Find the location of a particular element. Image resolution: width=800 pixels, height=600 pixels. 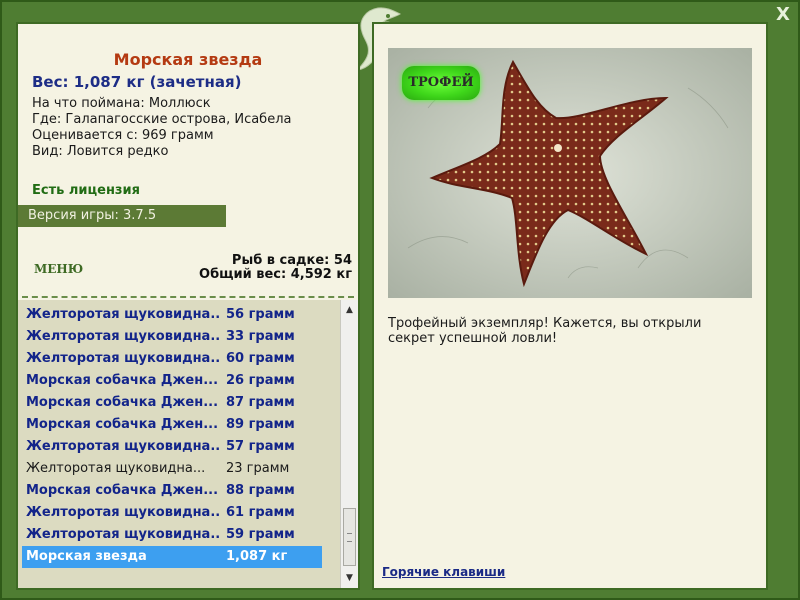

item-weight: 1,087 кг is located at coordinates (257, 556).